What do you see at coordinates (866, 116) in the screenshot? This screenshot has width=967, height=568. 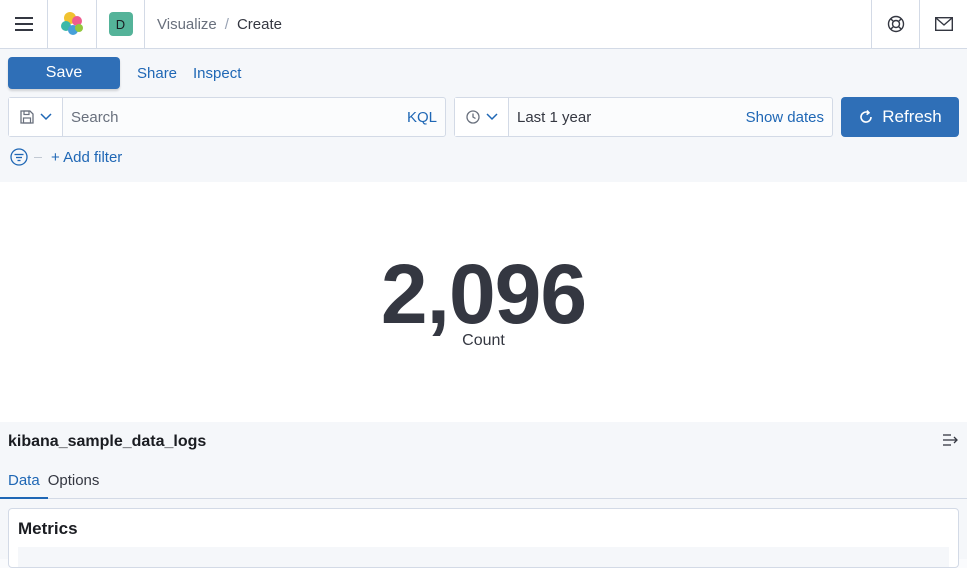 I see `refresh-icon` at bounding box center [866, 116].